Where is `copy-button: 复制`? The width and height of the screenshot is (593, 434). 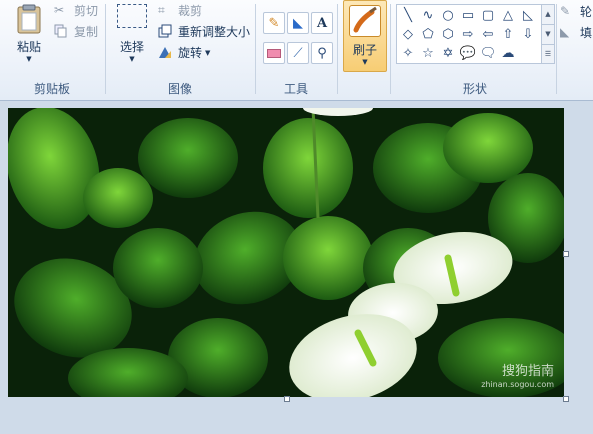 copy-button: 复制 is located at coordinates (76, 31).